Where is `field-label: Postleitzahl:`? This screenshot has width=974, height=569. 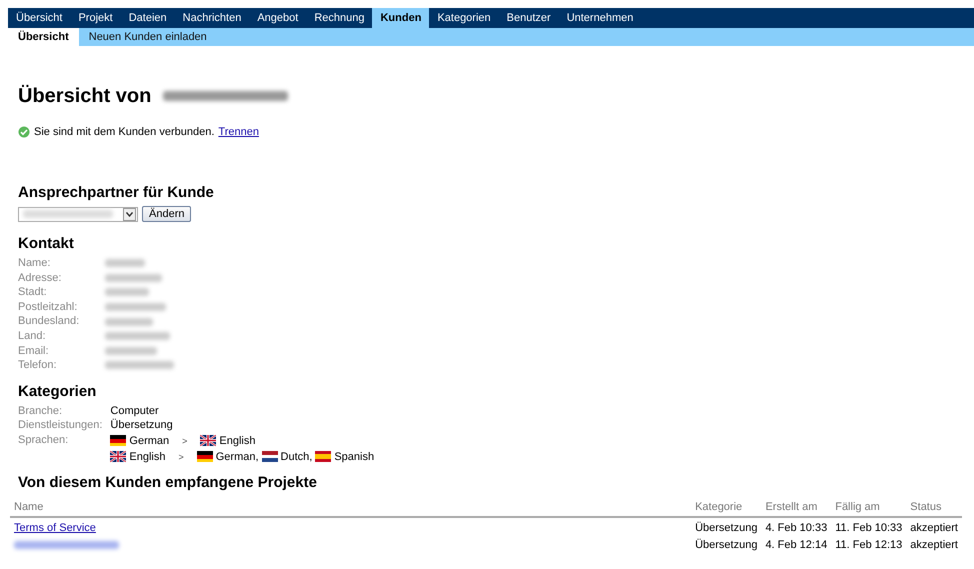
field-label: Postleitzahl: is located at coordinates (48, 307).